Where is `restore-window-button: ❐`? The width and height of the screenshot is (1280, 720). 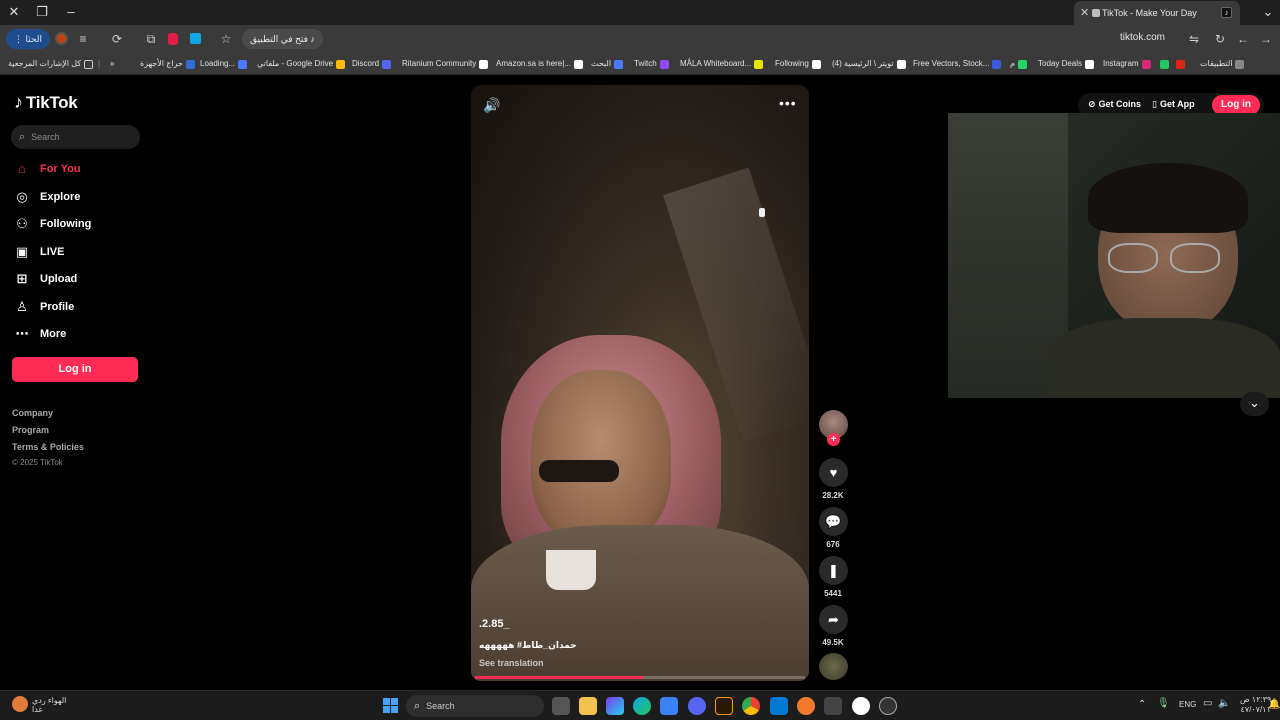 restore-window-button: ❐ is located at coordinates (42, 12).